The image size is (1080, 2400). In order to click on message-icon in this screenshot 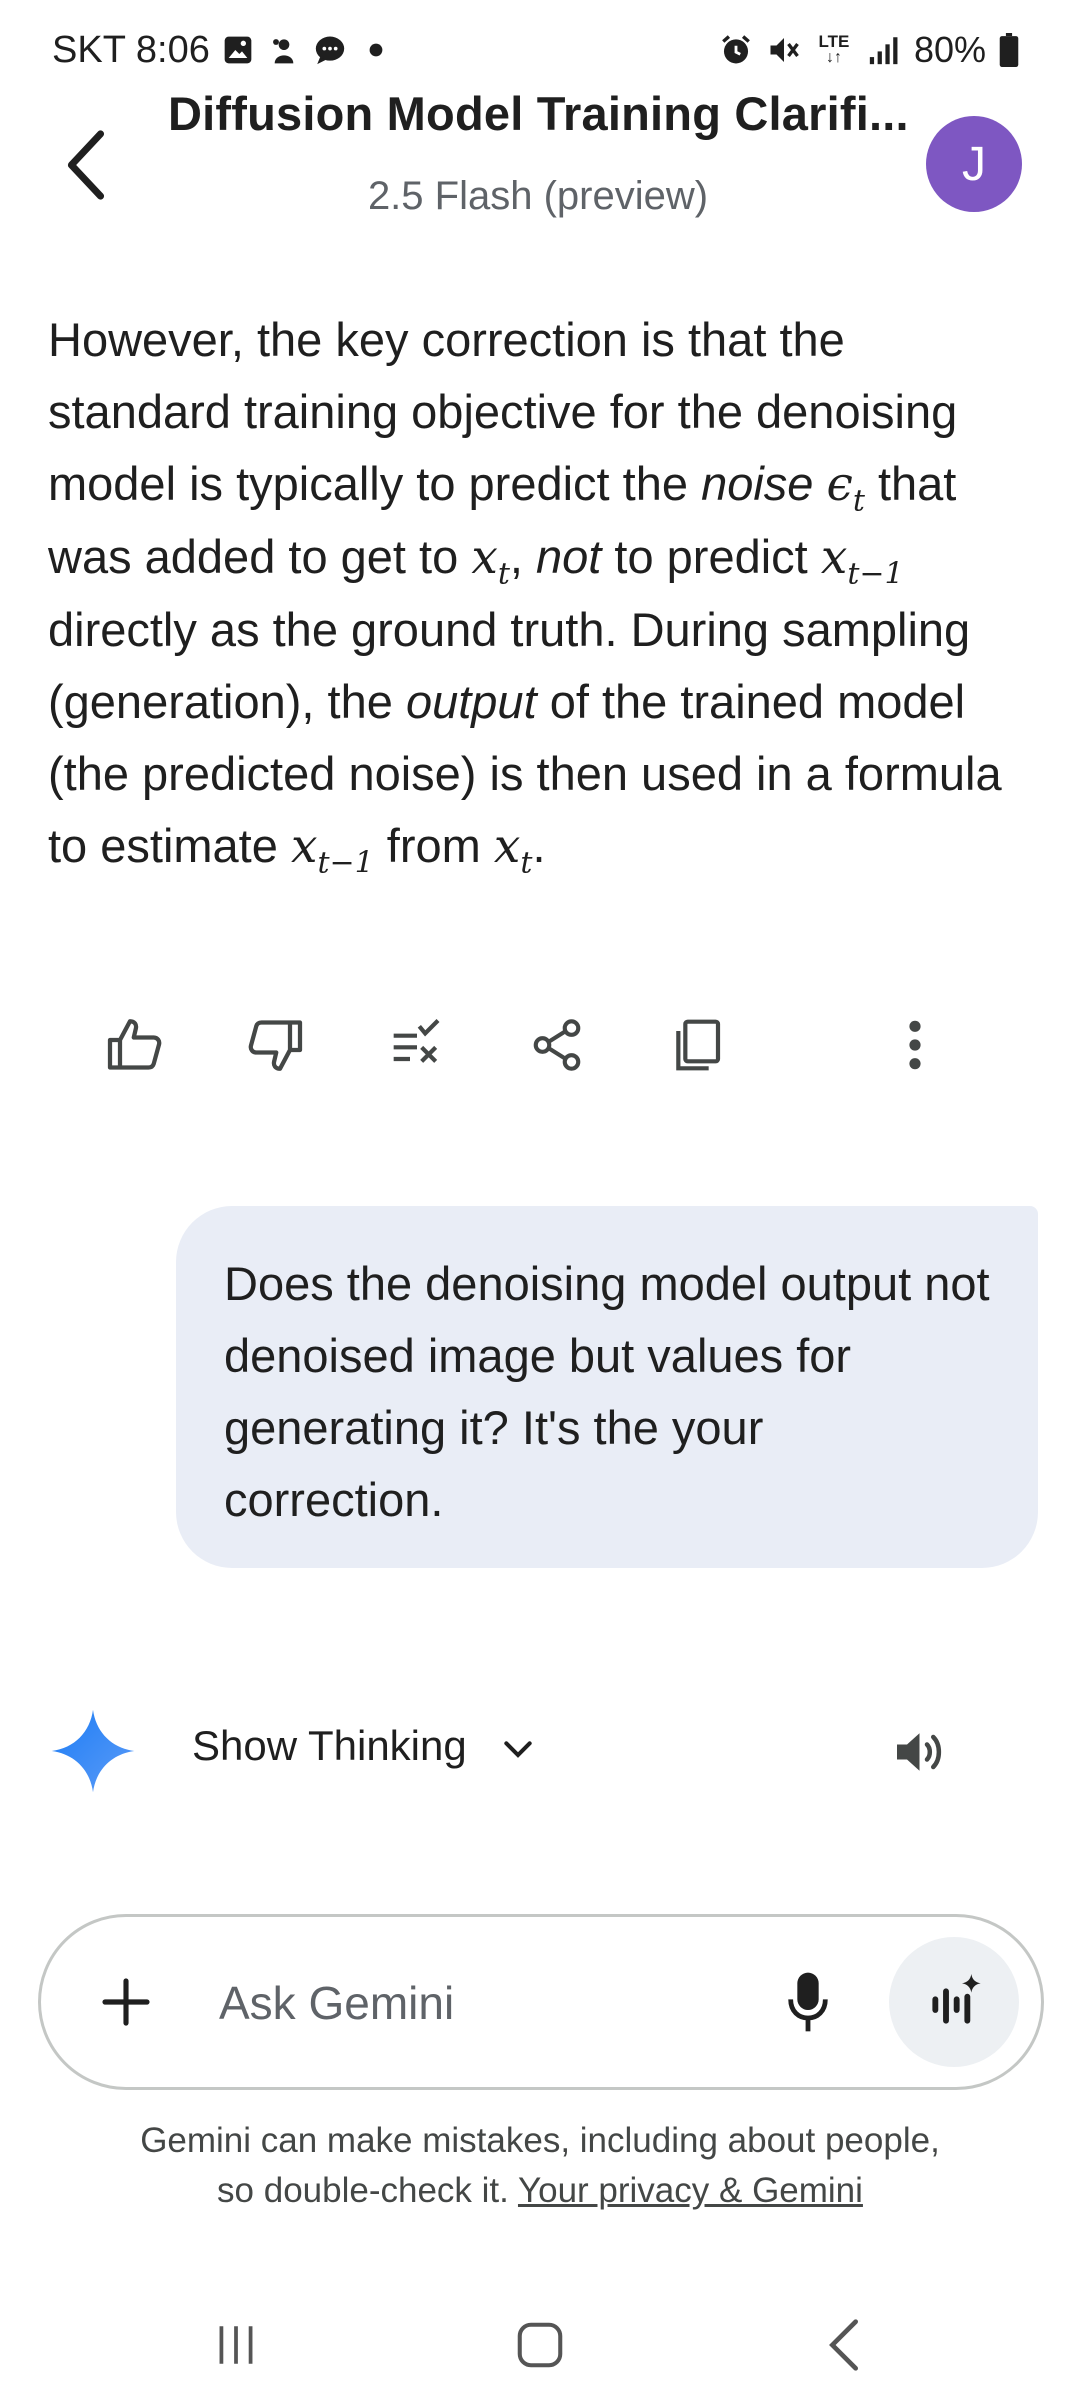, I will do `click(330, 50)`.